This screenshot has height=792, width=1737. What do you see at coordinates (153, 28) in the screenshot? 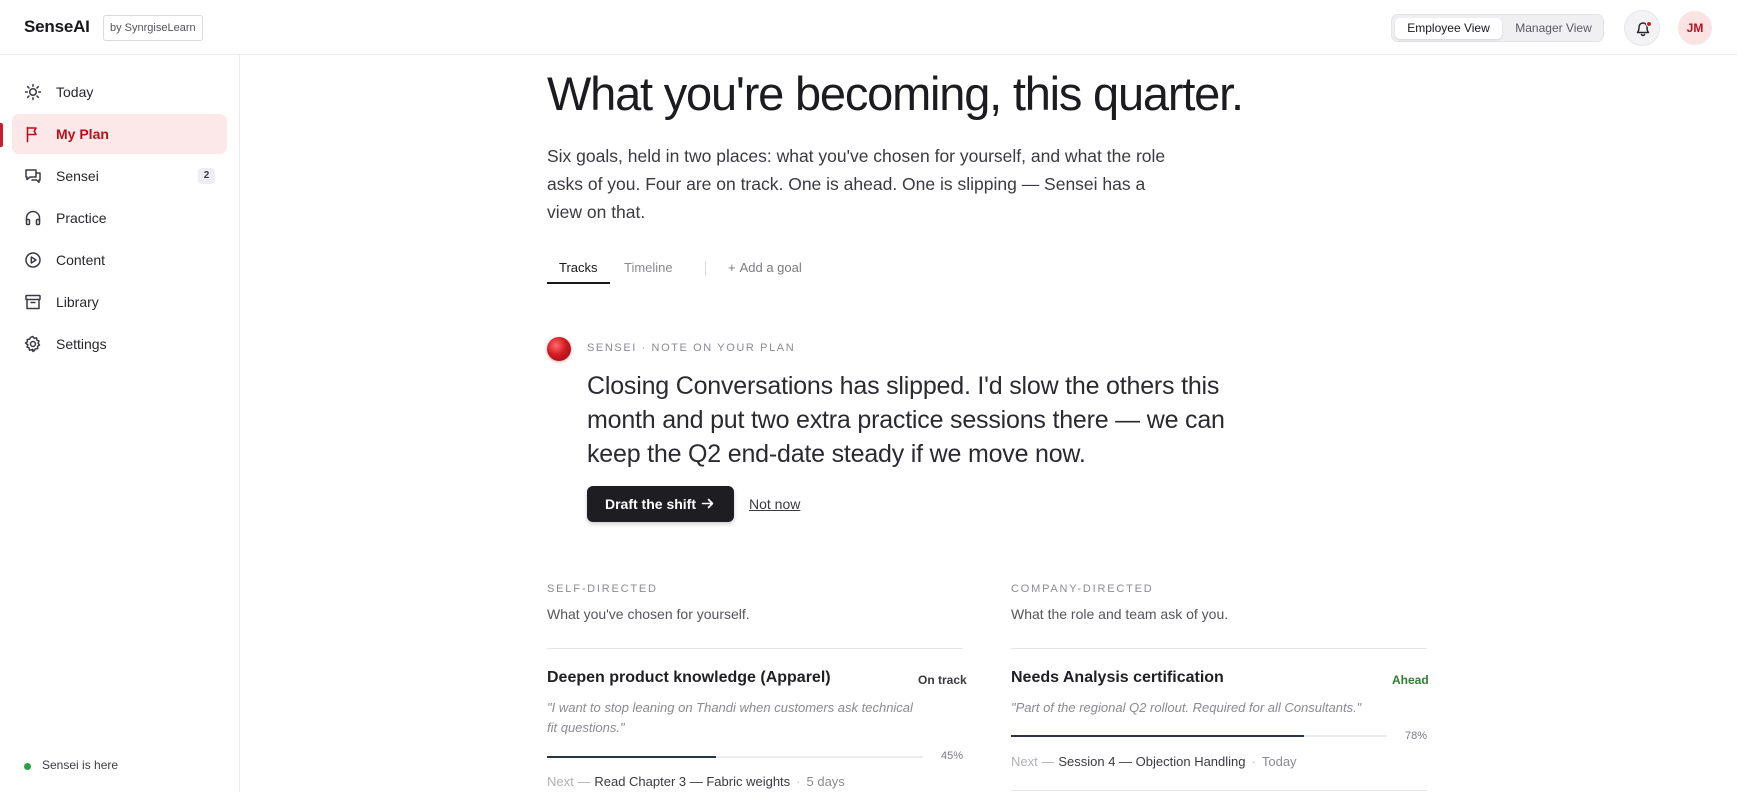
I see `brand-tag: by SynrgiseLearn` at bounding box center [153, 28].